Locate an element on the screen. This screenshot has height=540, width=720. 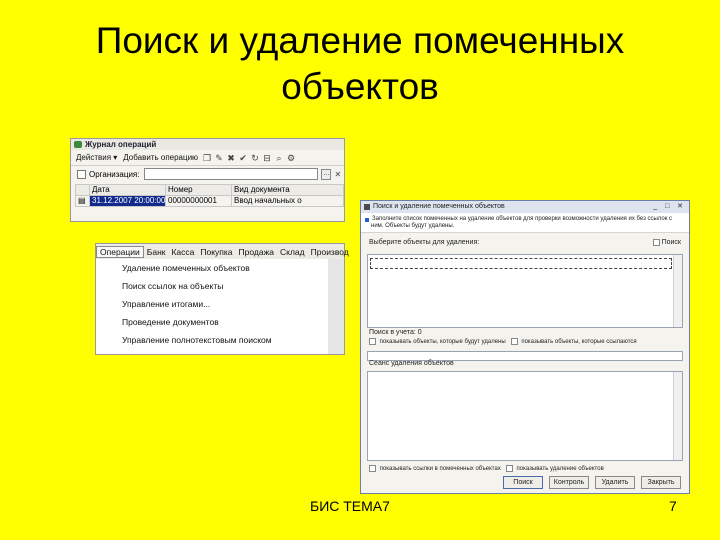
organization-filter-row: Организация: … ✕ is located at coordinates (207, 174).